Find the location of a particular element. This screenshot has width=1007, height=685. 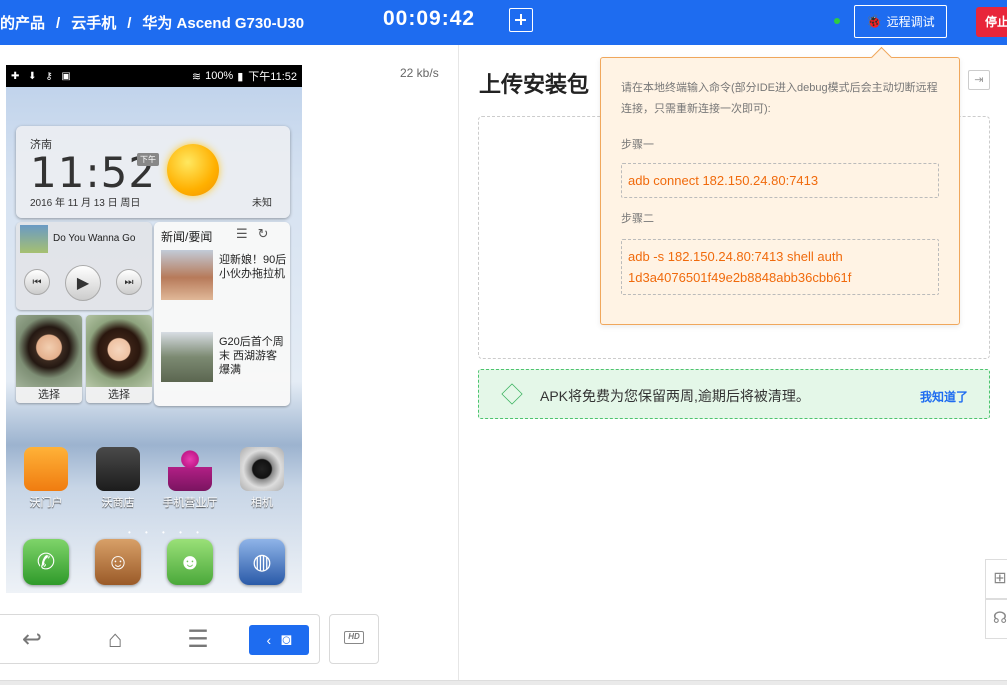

song-title: Do You Wanna Go is located at coordinates (94, 238).